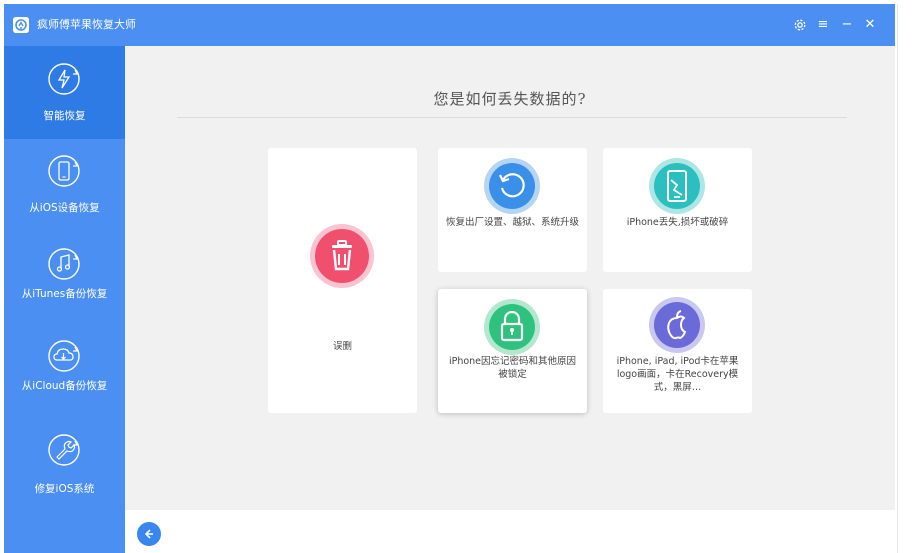 The width and height of the screenshot is (924, 553). Describe the element at coordinates (512, 327) in the screenshot. I see `lock-icon` at that location.